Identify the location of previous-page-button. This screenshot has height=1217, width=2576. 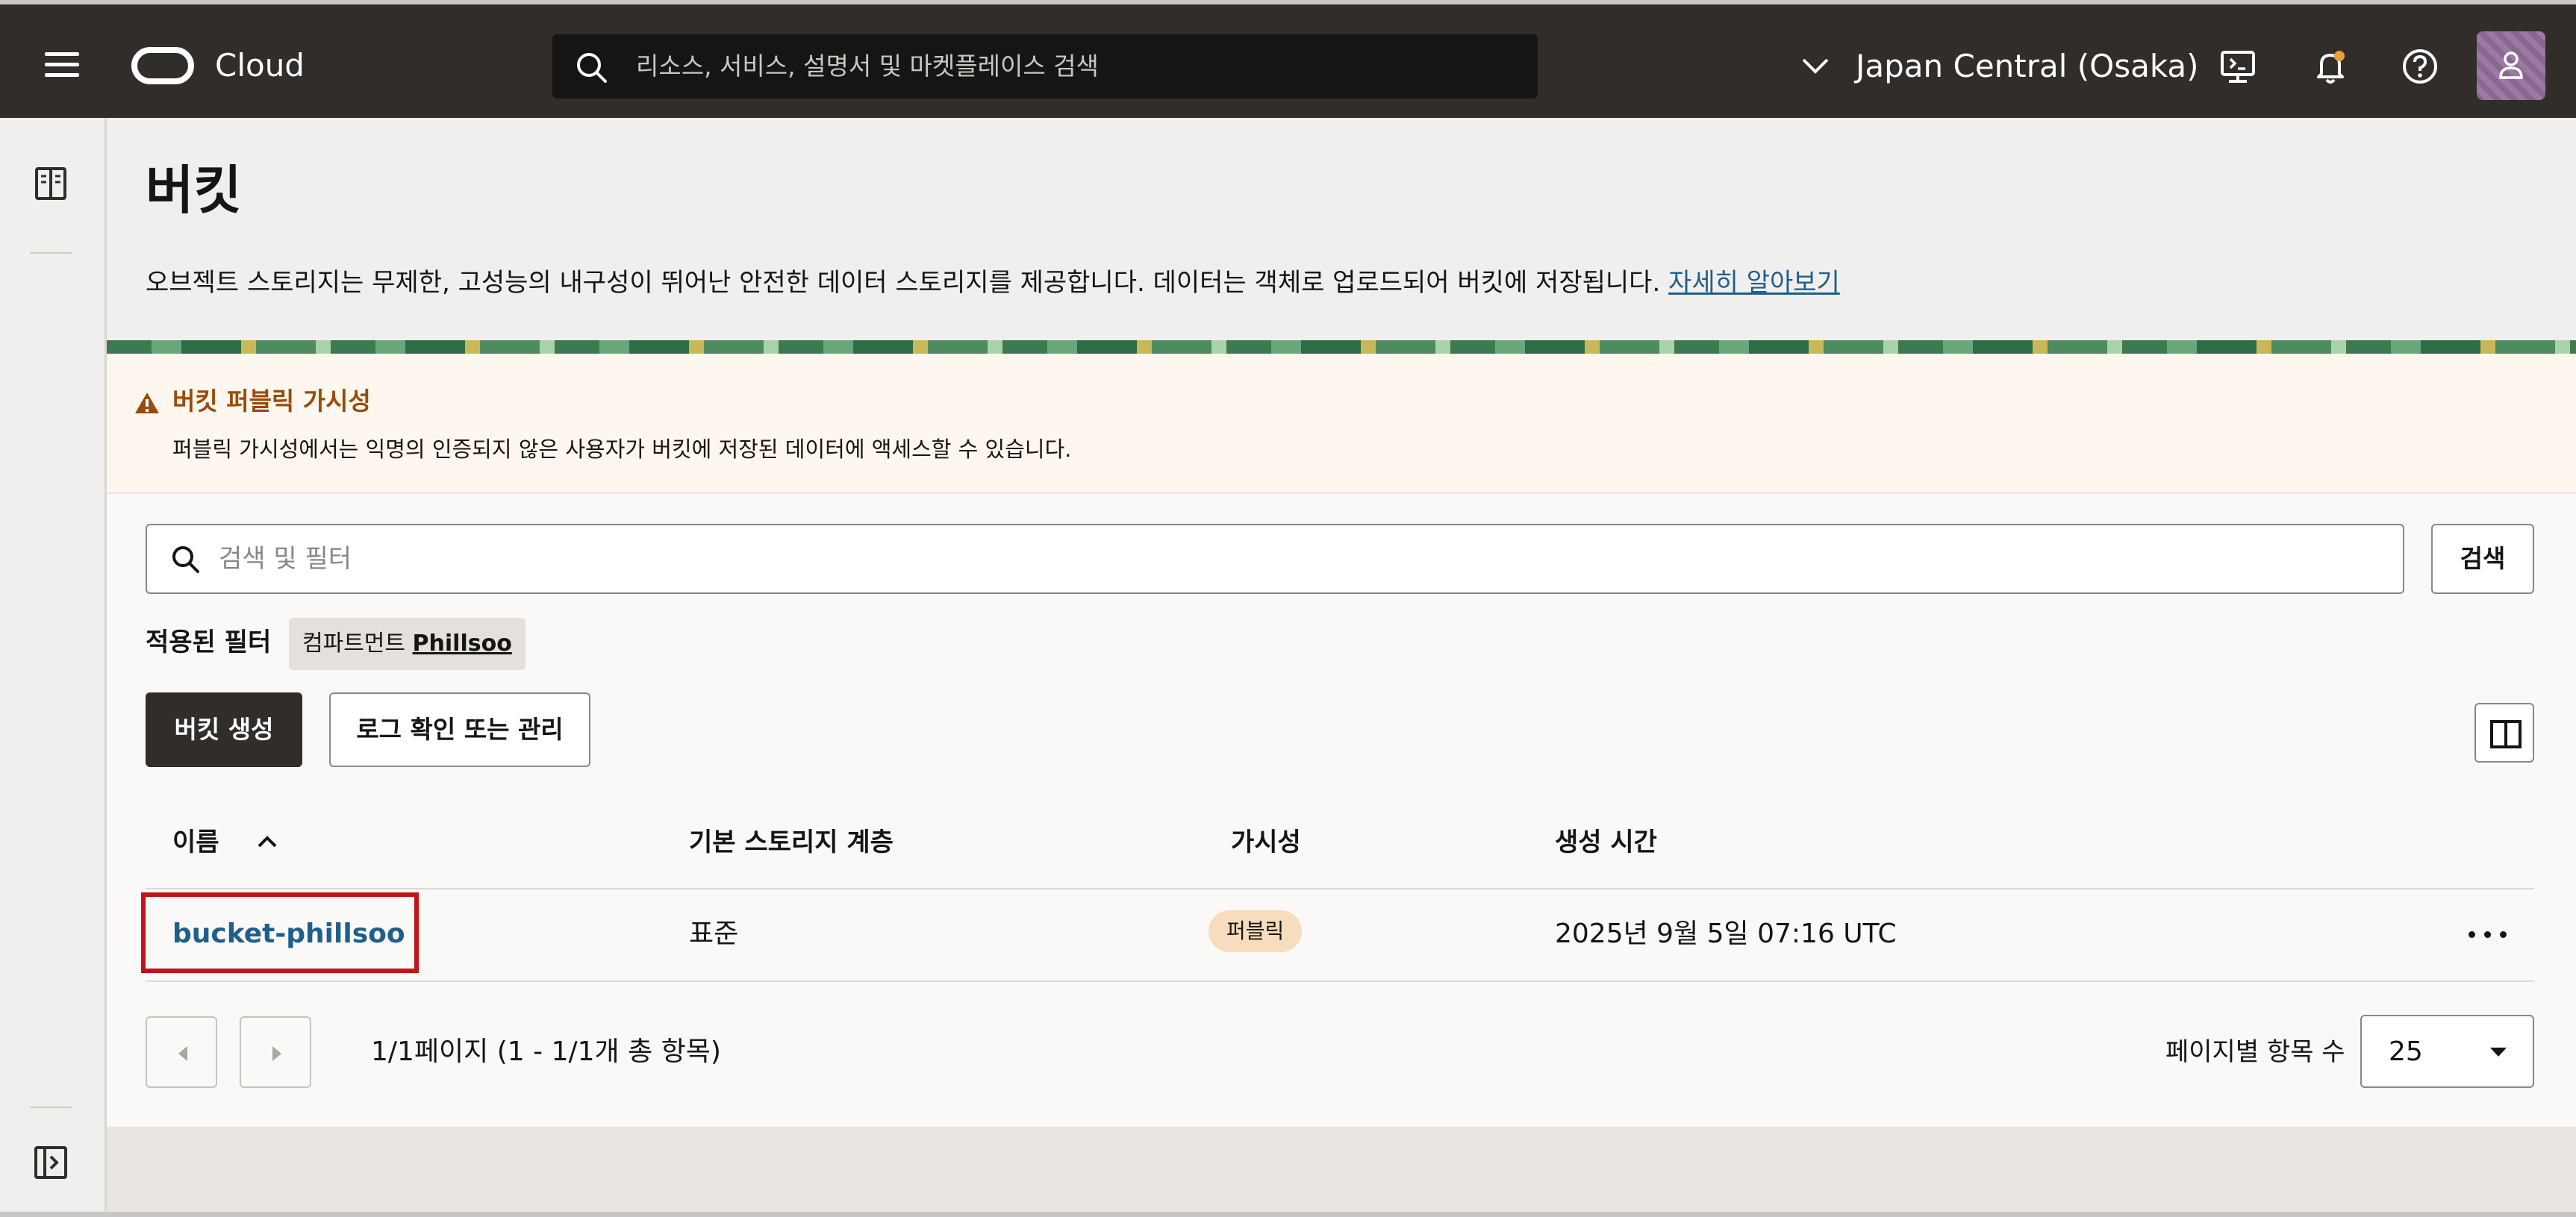
(181, 1052).